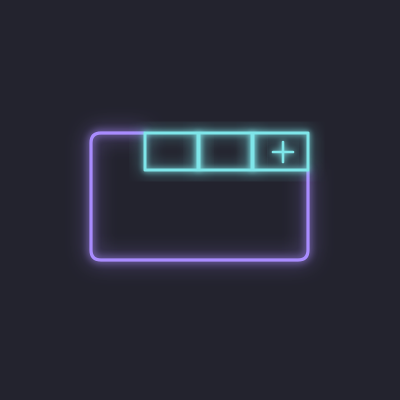 This screenshot has width=400, height=400. What do you see at coordinates (283, 152) in the screenshot?
I see `plus-icon` at bounding box center [283, 152].